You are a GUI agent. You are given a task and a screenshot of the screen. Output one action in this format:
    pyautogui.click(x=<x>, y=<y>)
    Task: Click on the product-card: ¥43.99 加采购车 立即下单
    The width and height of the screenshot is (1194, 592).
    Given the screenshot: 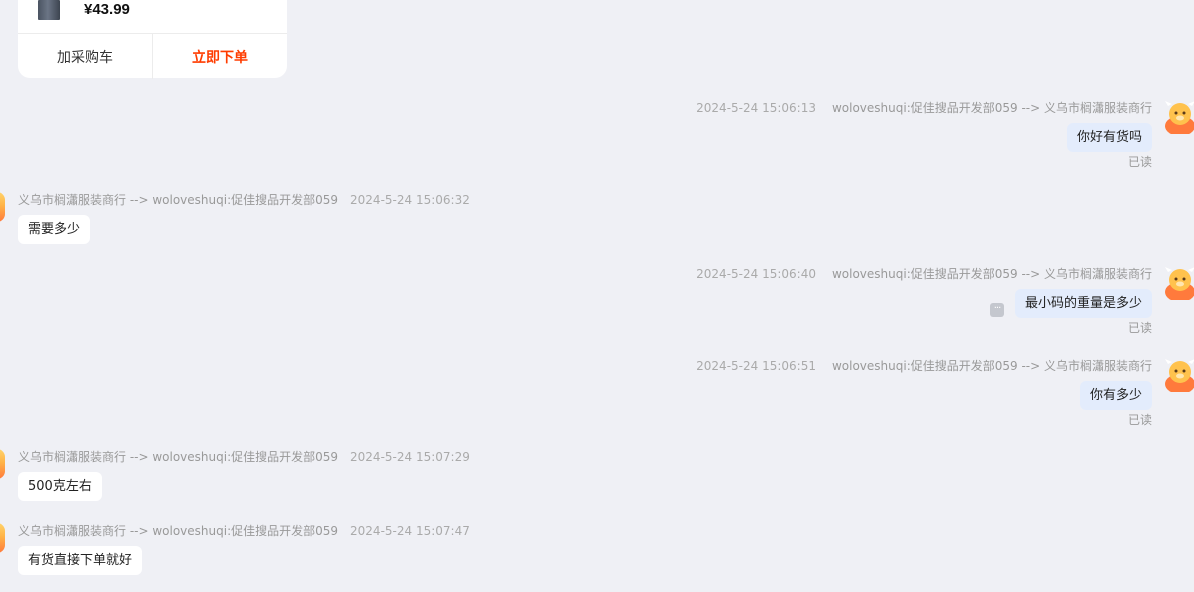 What is the action you would take?
    pyautogui.click(x=152, y=39)
    